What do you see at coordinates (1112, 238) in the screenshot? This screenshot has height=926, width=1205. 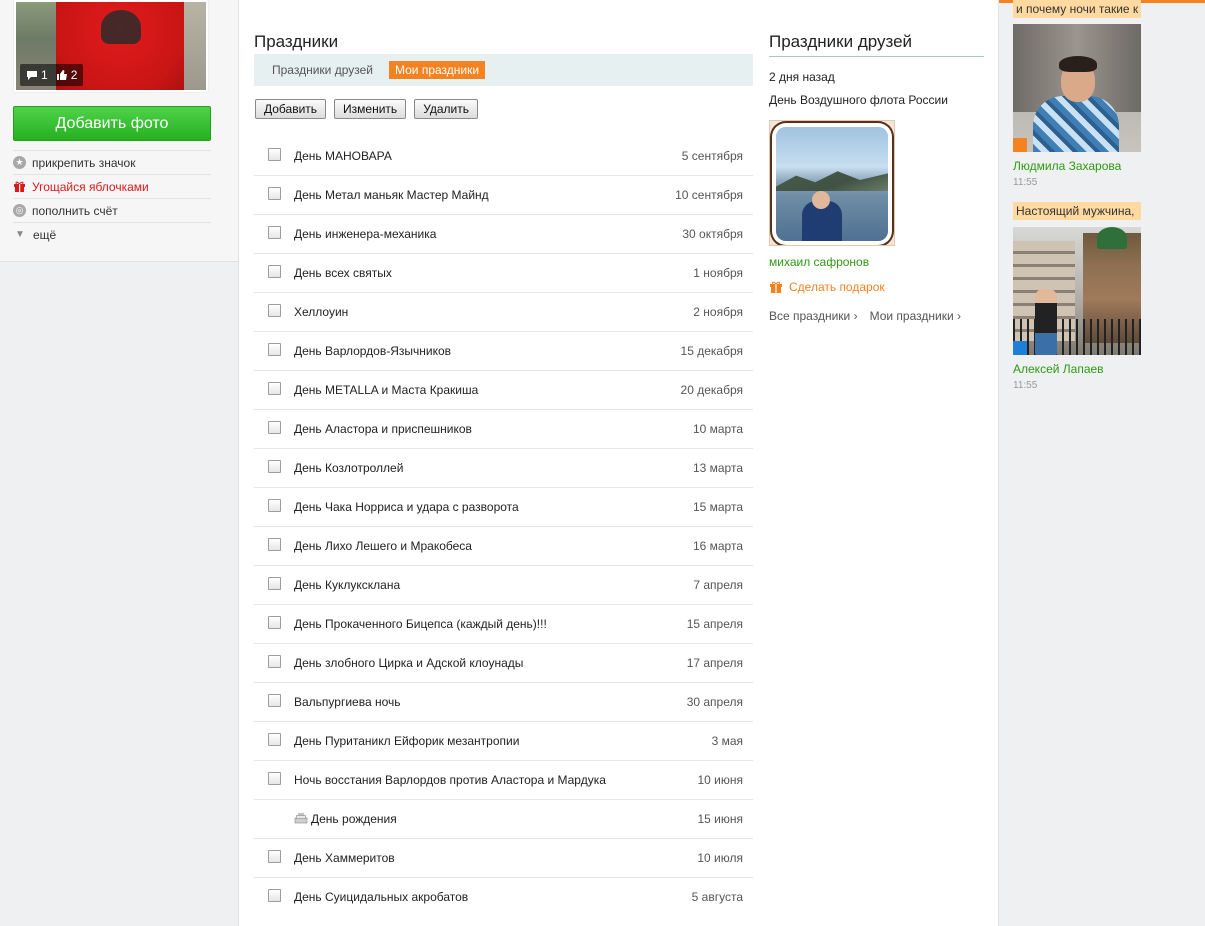 I see `photo-dome` at bounding box center [1112, 238].